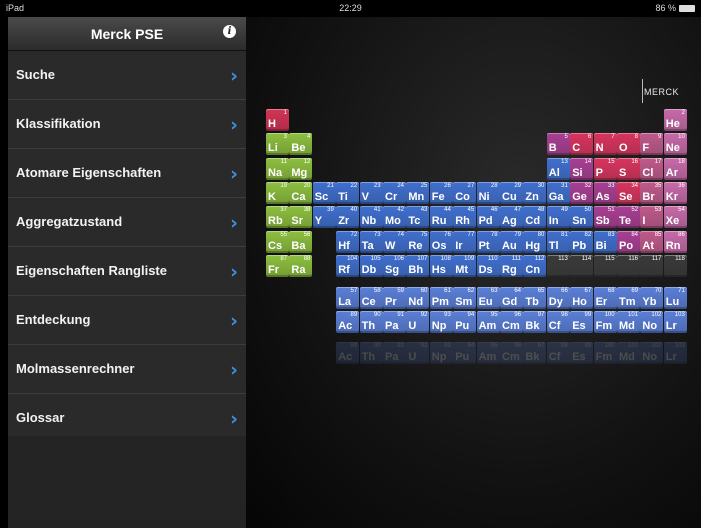 This screenshot has height=528, width=701. I want to click on element-tile-ho: 67 Ho, so click(582, 298).